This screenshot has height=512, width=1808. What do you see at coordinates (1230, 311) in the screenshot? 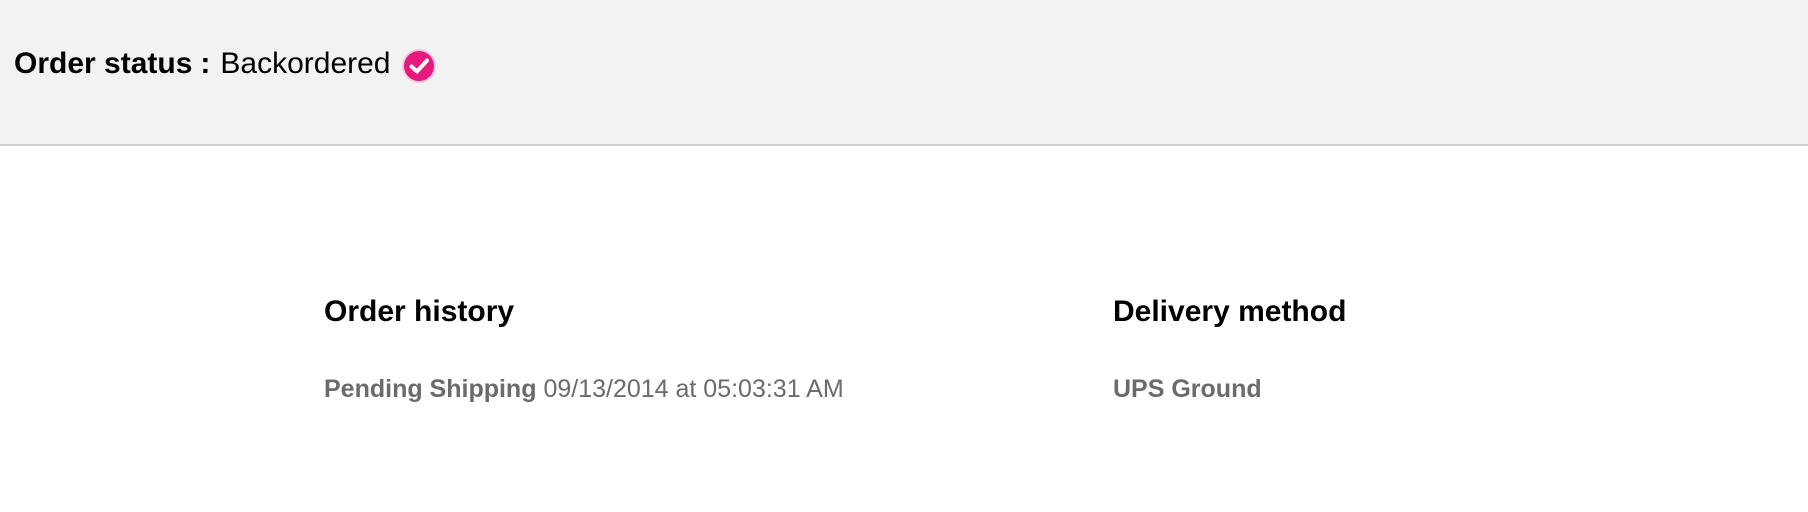
I see `delivery-method-title: Delivery method` at bounding box center [1230, 311].